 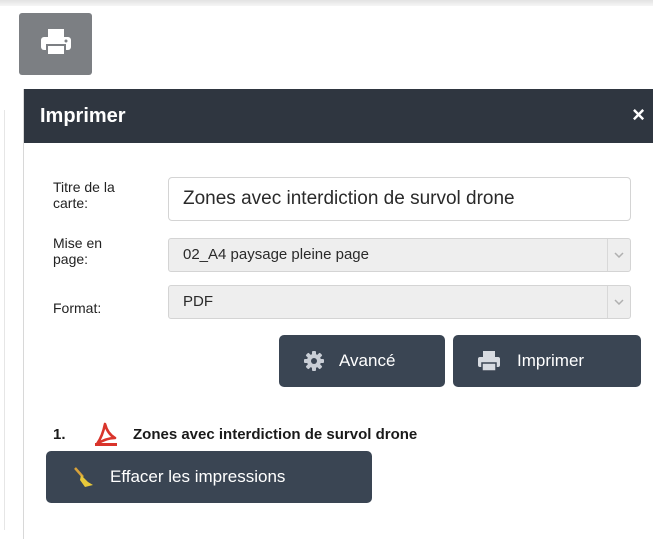 What do you see at coordinates (275, 434) in the screenshot?
I see `result-link: Zones avec interdiction de survol drone` at bounding box center [275, 434].